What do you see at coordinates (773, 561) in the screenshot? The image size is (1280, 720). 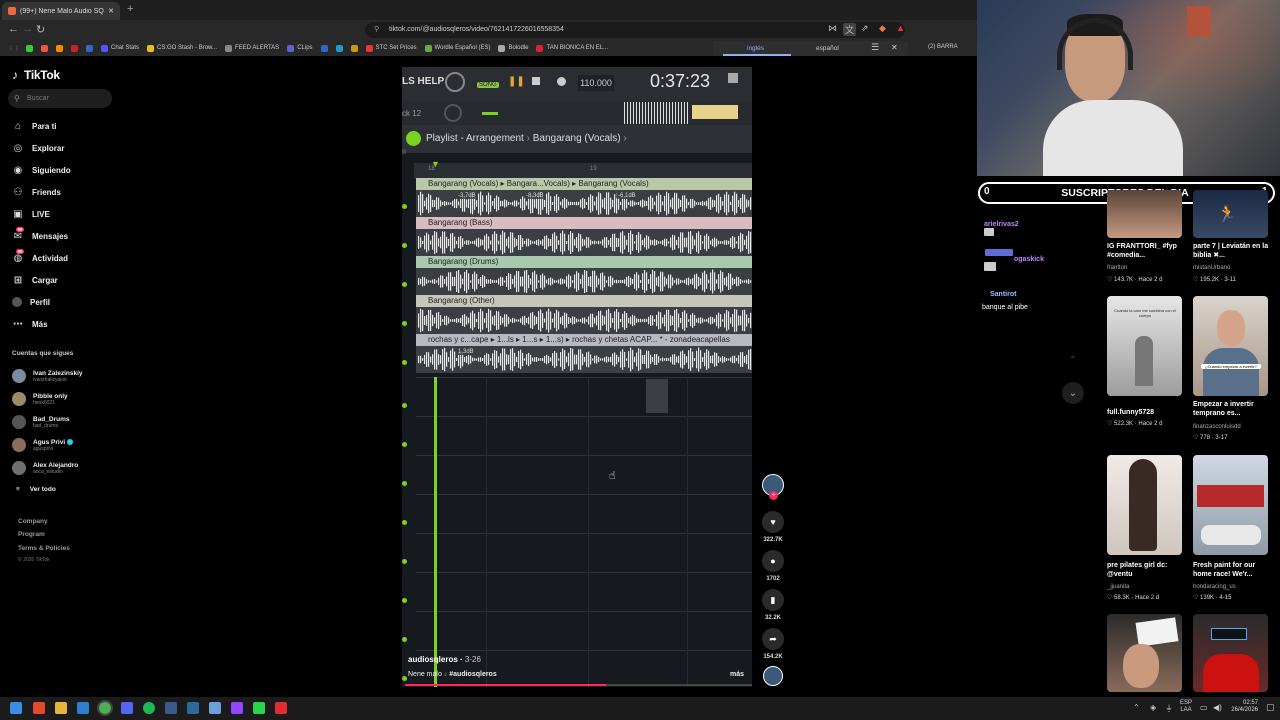 I see `comment-button: ●` at bounding box center [773, 561].